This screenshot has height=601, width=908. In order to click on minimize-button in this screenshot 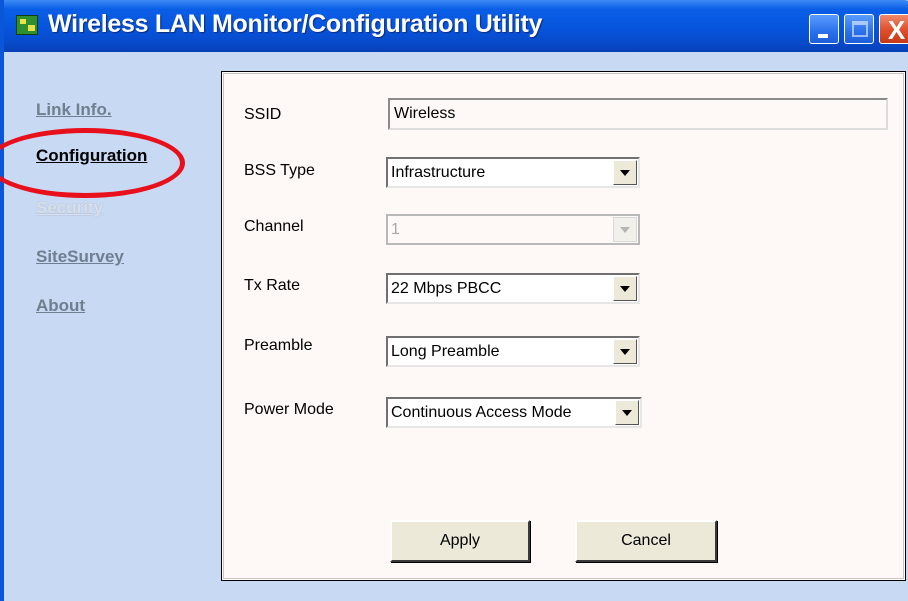, I will do `click(824, 29)`.